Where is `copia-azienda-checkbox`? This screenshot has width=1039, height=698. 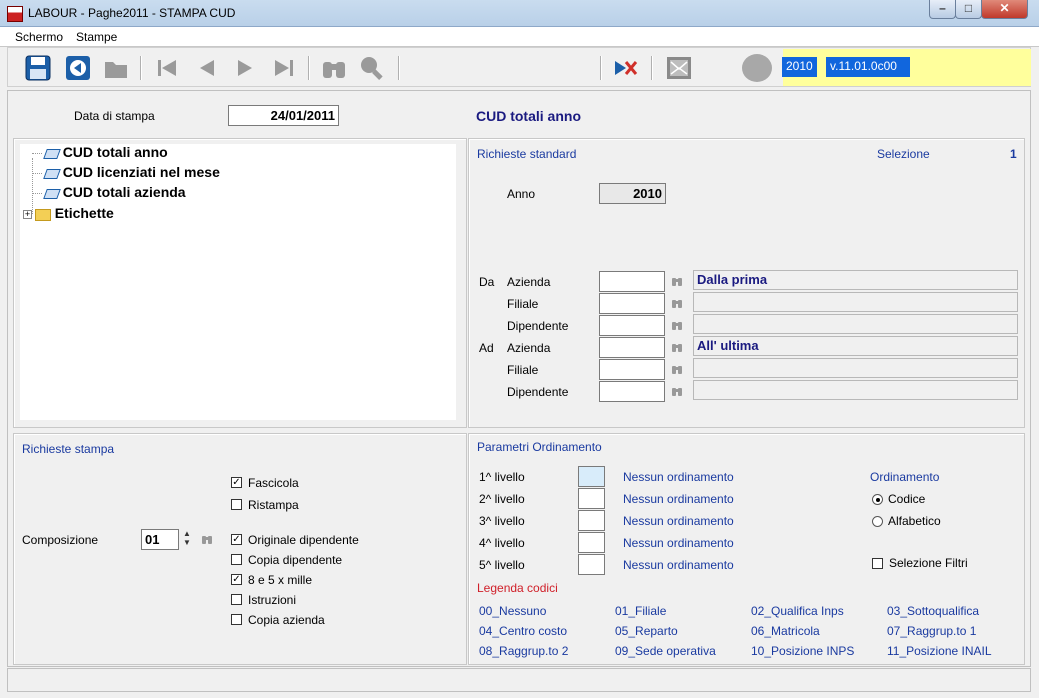 copia-azienda-checkbox is located at coordinates (236, 619).